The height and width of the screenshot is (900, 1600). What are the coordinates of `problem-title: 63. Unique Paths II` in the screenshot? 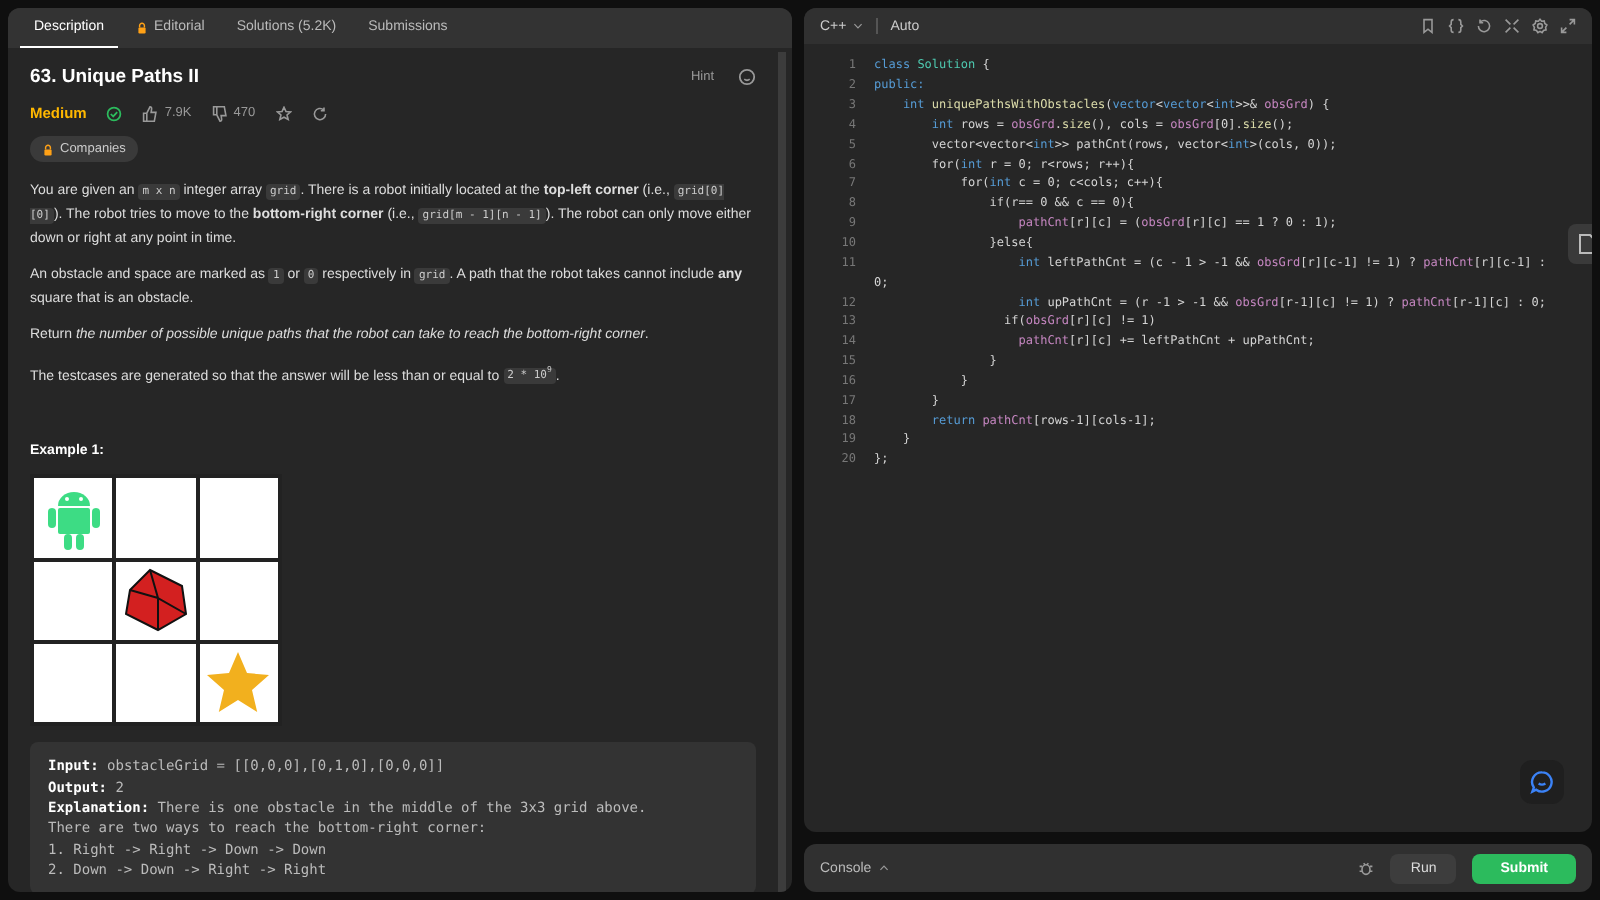 It's located at (114, 77).